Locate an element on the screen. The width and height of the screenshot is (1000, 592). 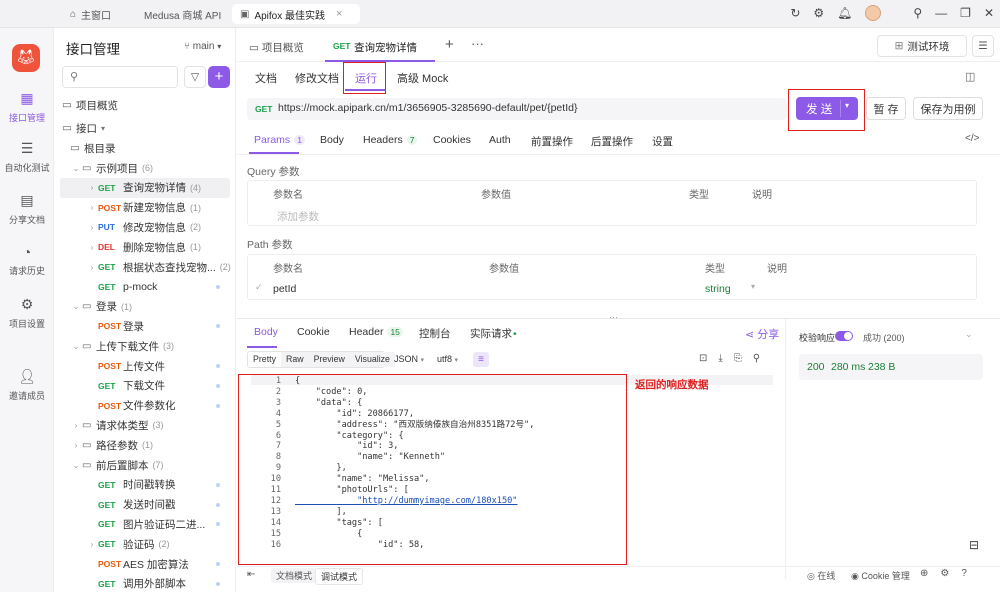
tree-api-item: ›GET验证码(2) is located at coordinates (145, 544).